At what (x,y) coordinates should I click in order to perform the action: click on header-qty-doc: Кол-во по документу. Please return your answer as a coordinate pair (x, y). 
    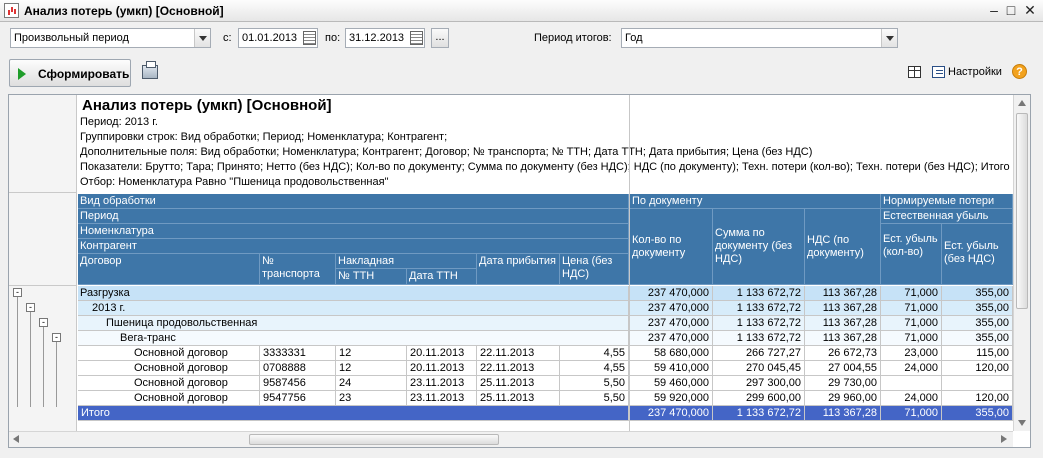
    Looking at the image, I should click on (671, 247).